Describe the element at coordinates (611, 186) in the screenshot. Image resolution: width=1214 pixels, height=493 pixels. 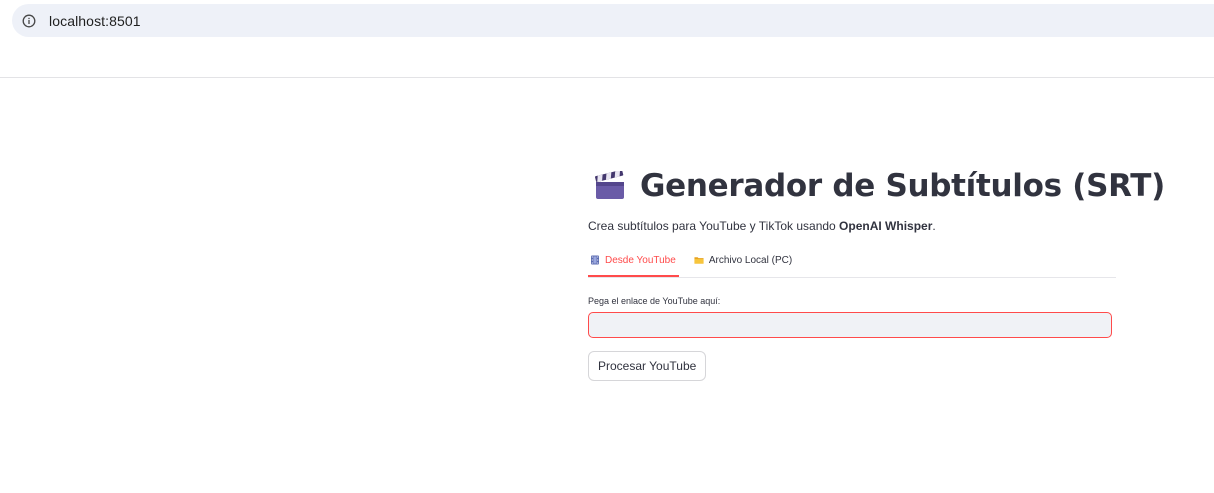
I see `clapper-board-icon` at that location.